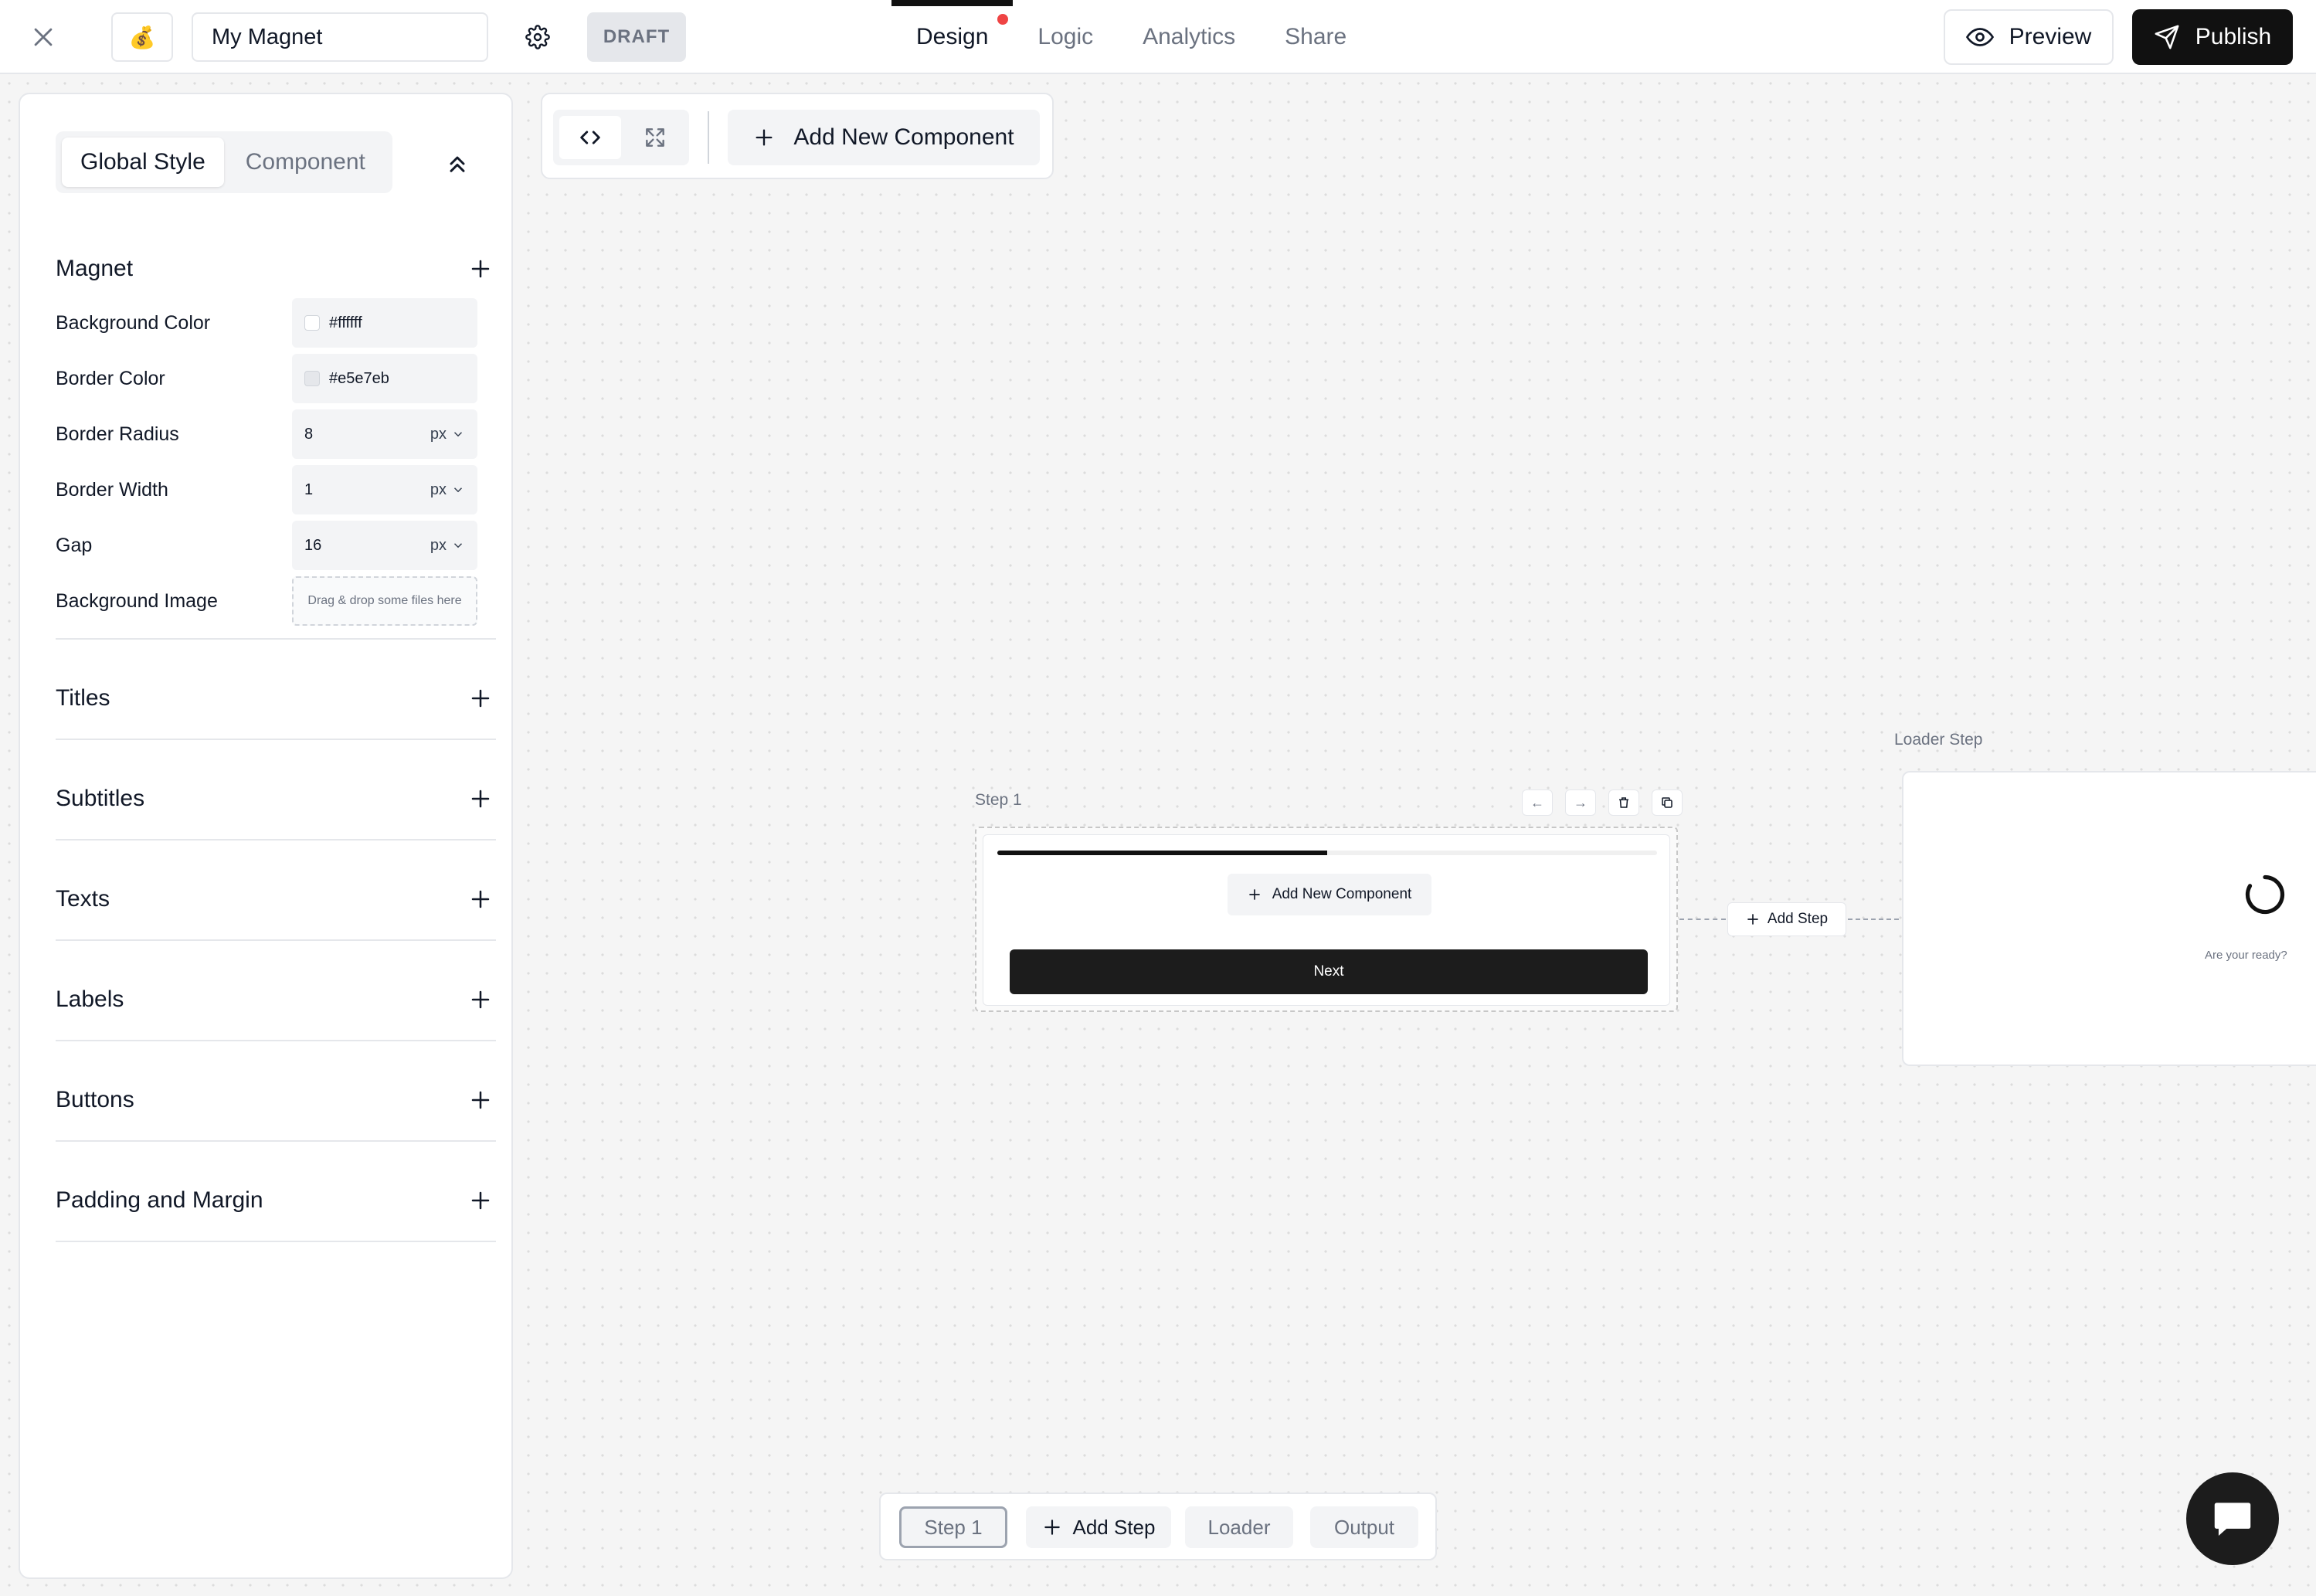  What do you see at coordinates (95, 268) in the screenshot?
I see `magnet-section-title: Magnet` at bounding box center [95, 268].